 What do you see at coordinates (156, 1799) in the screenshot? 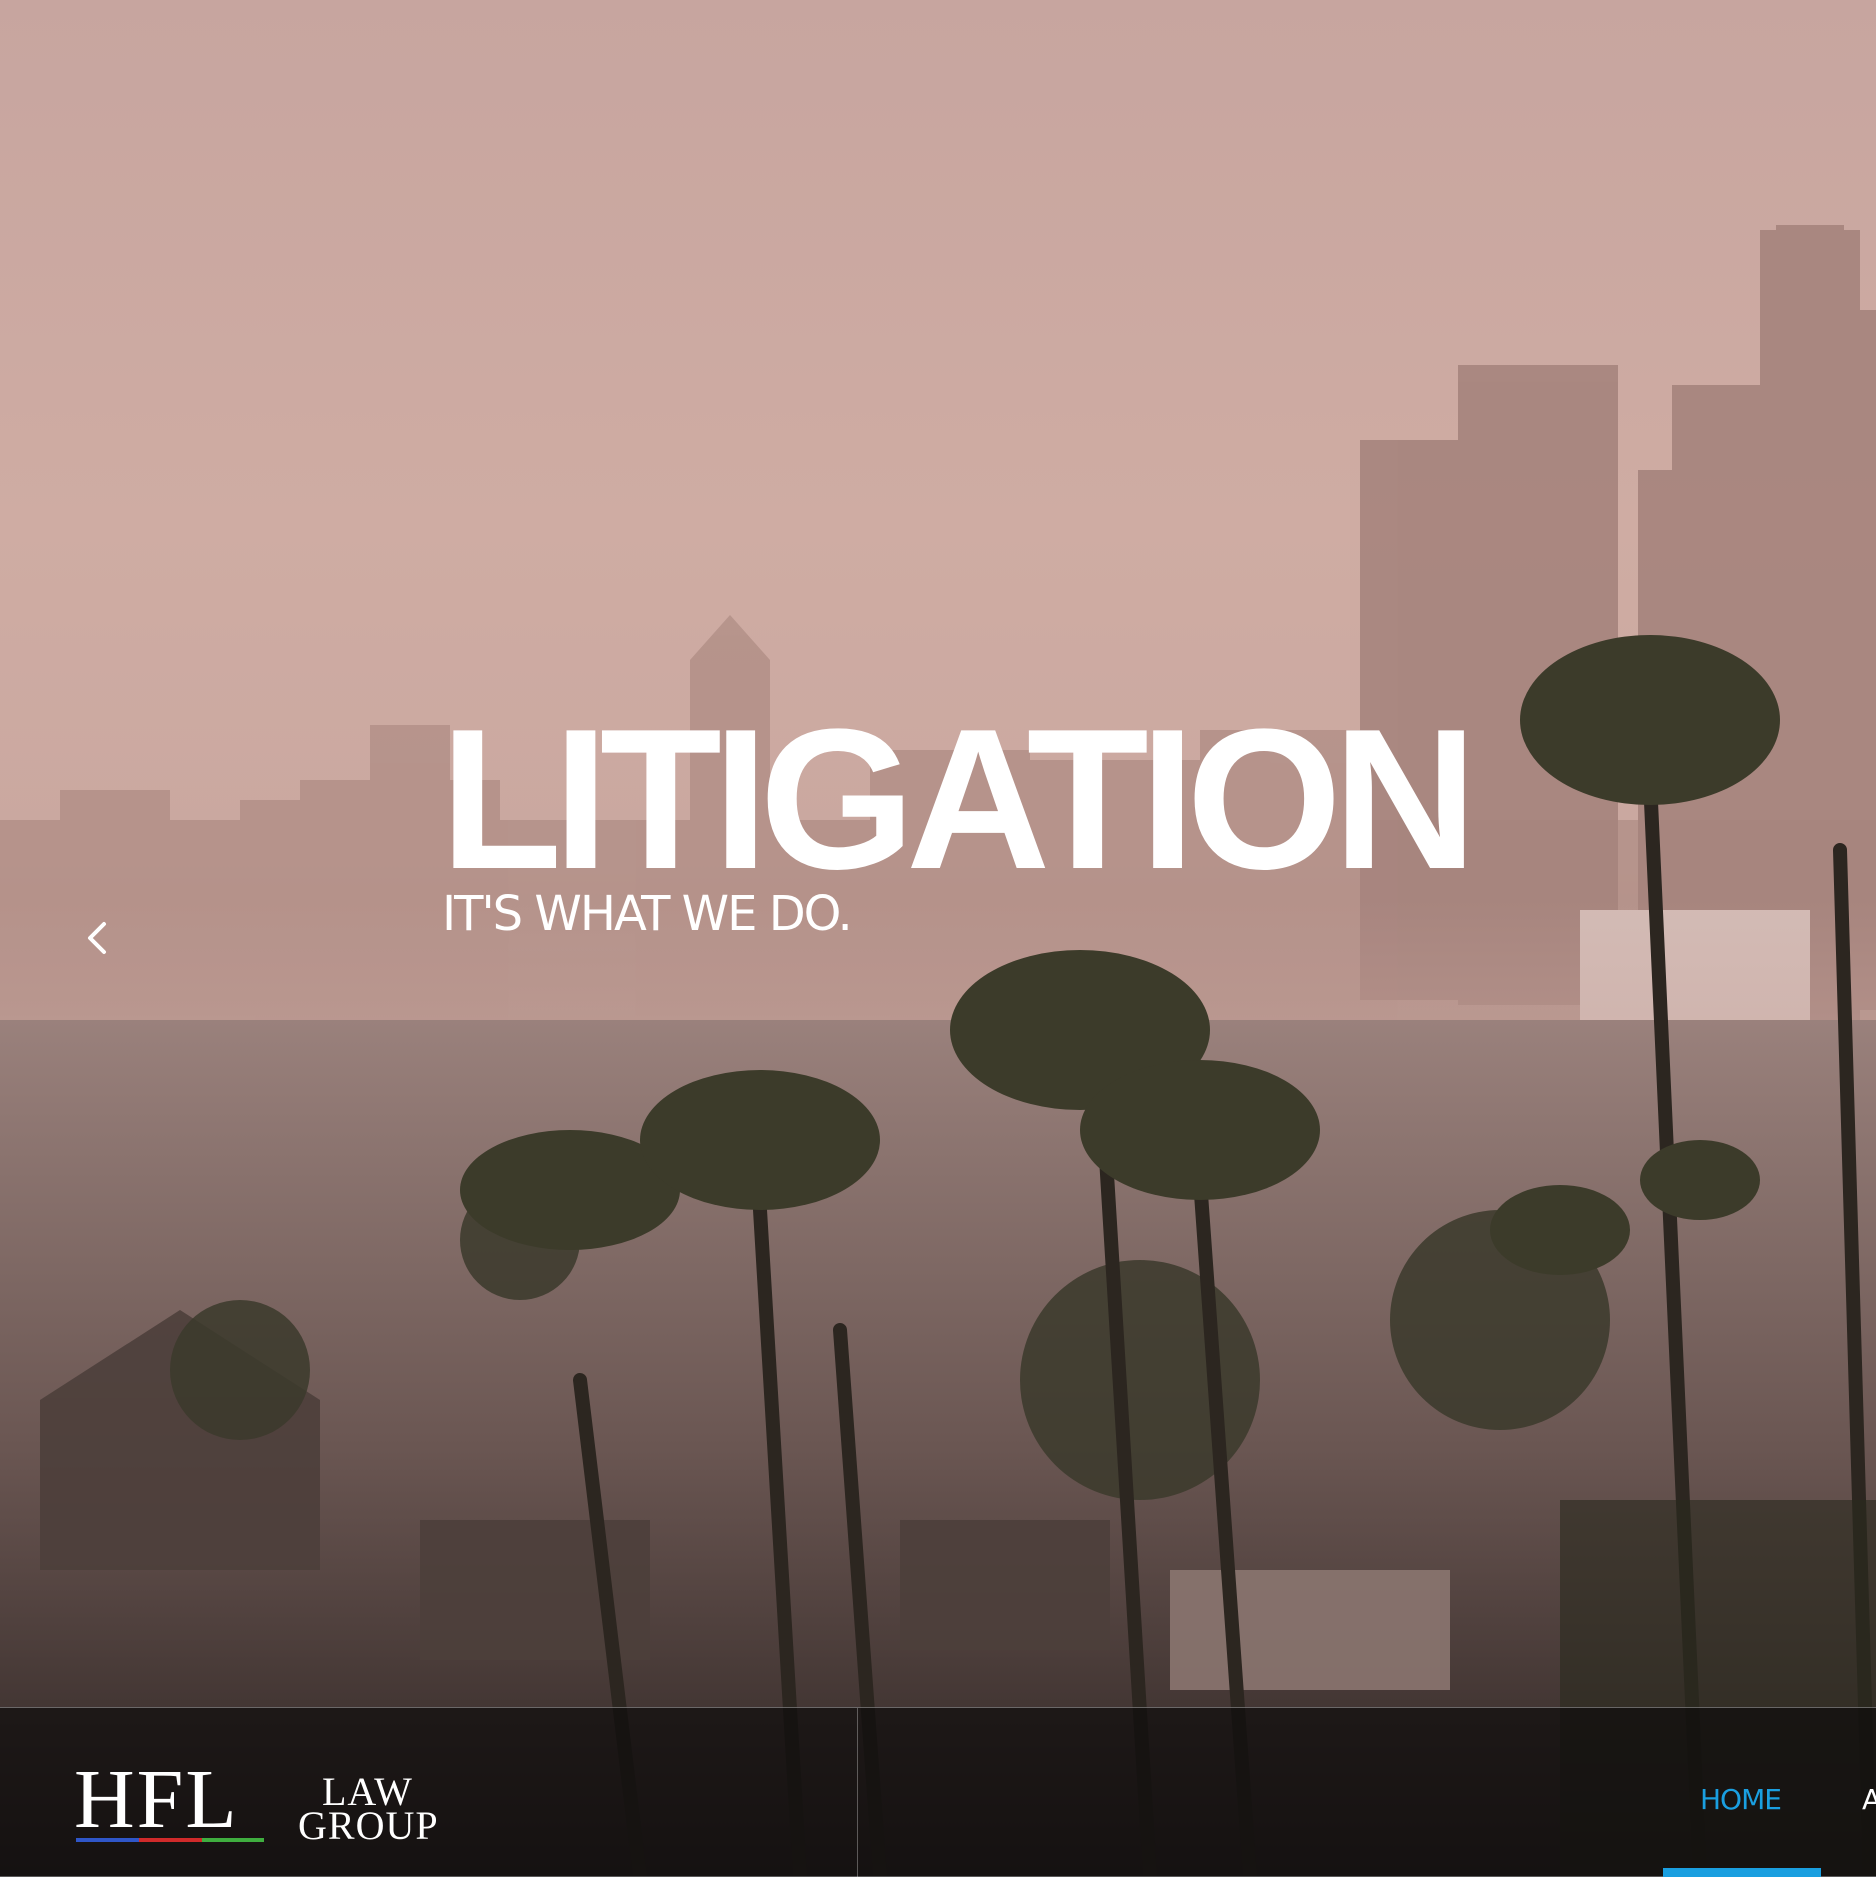
I see `logo-mark: HFL` at bounding box center [156, 1799].